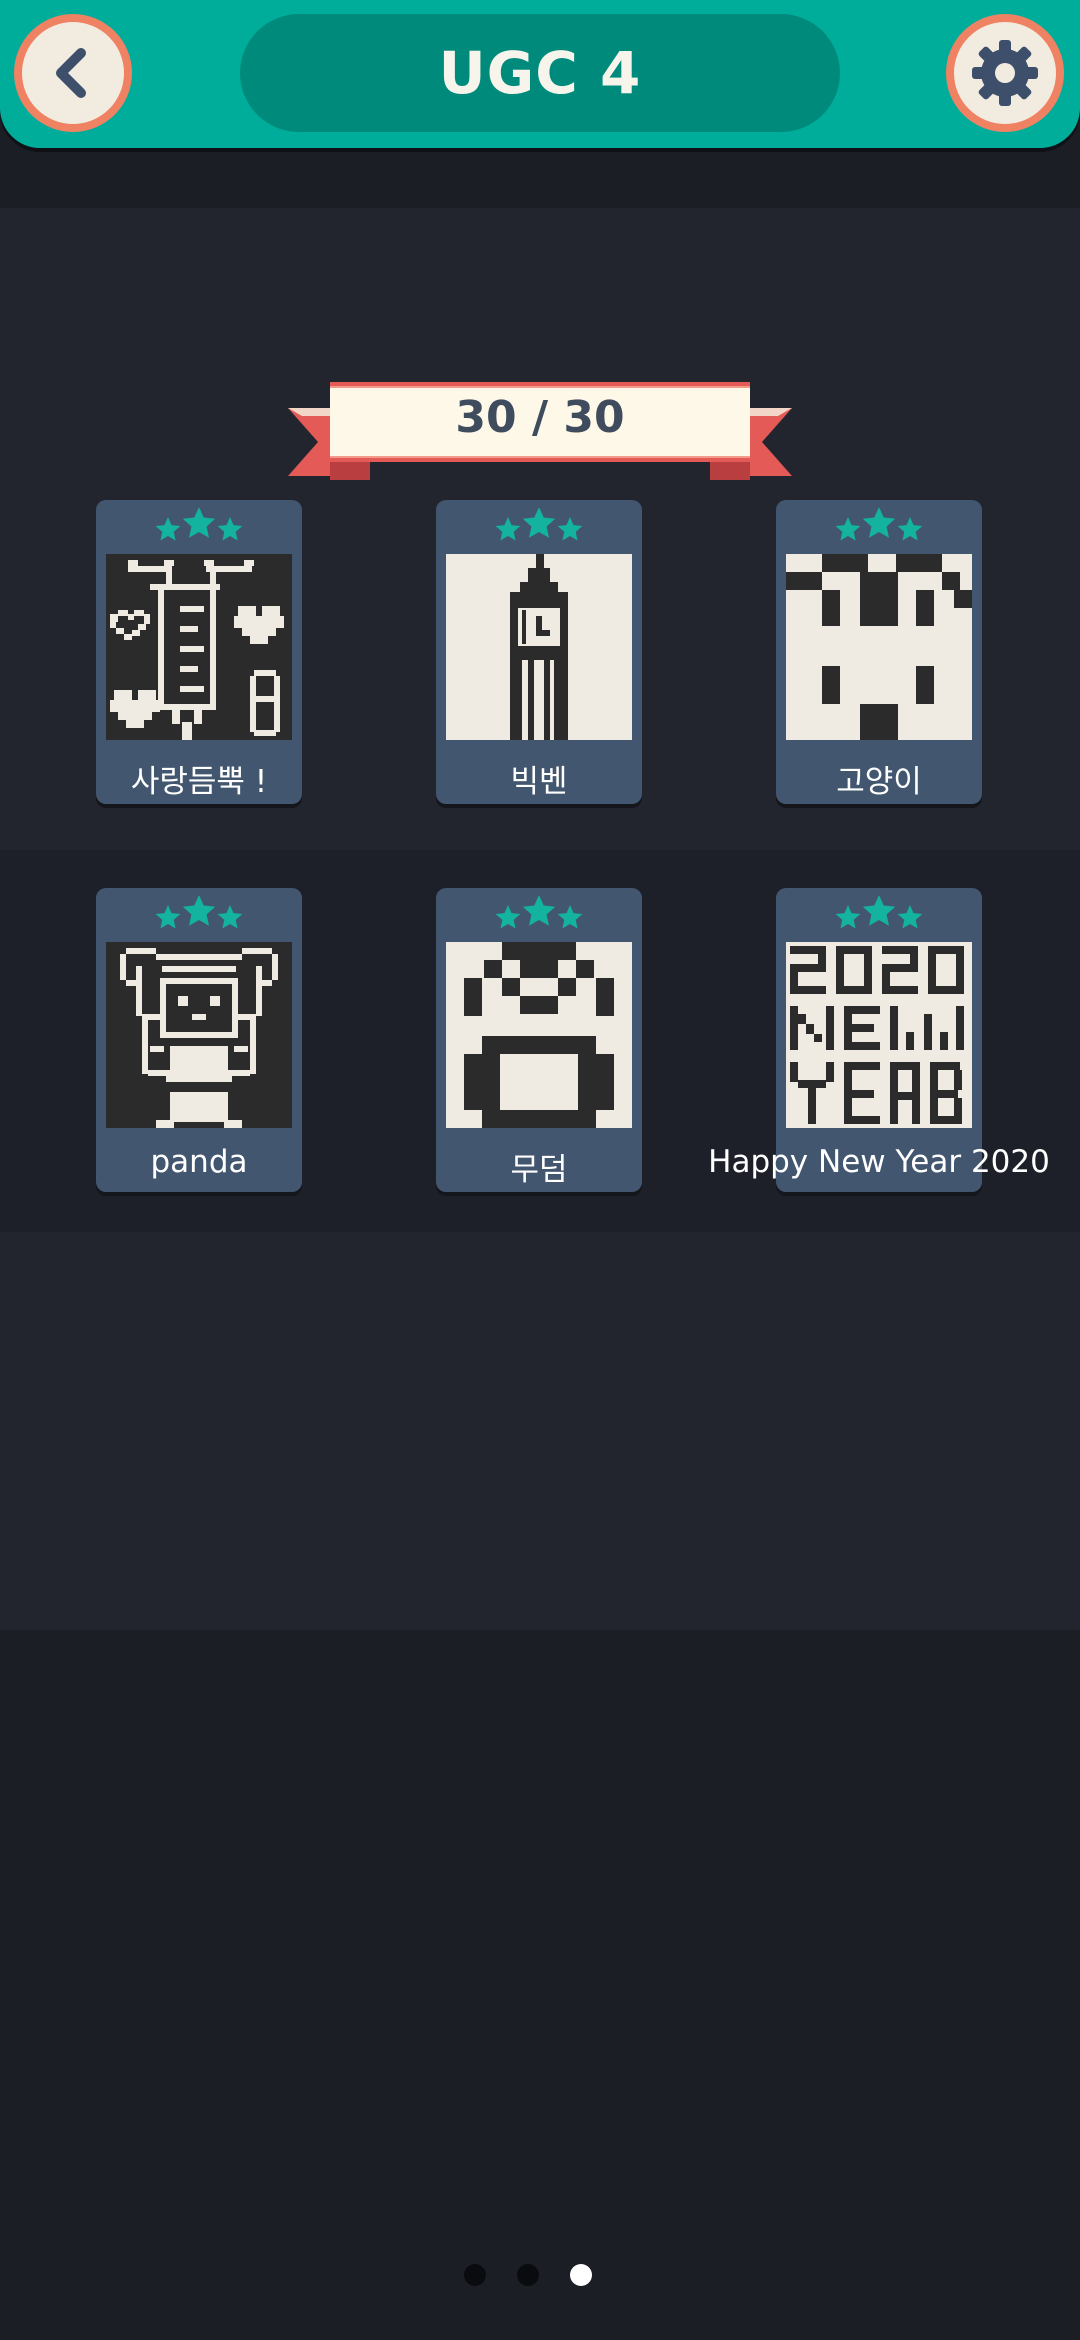  What do you see at coordinates (879, 782) in the screenshot?
I see `level-name: 고양이` at bounding box center [879, 782].